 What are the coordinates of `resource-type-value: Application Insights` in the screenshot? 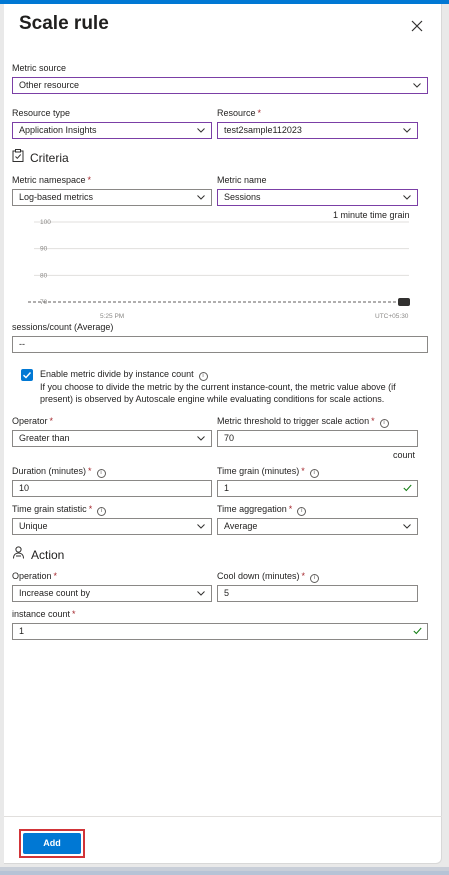 It's located at (58, 130).